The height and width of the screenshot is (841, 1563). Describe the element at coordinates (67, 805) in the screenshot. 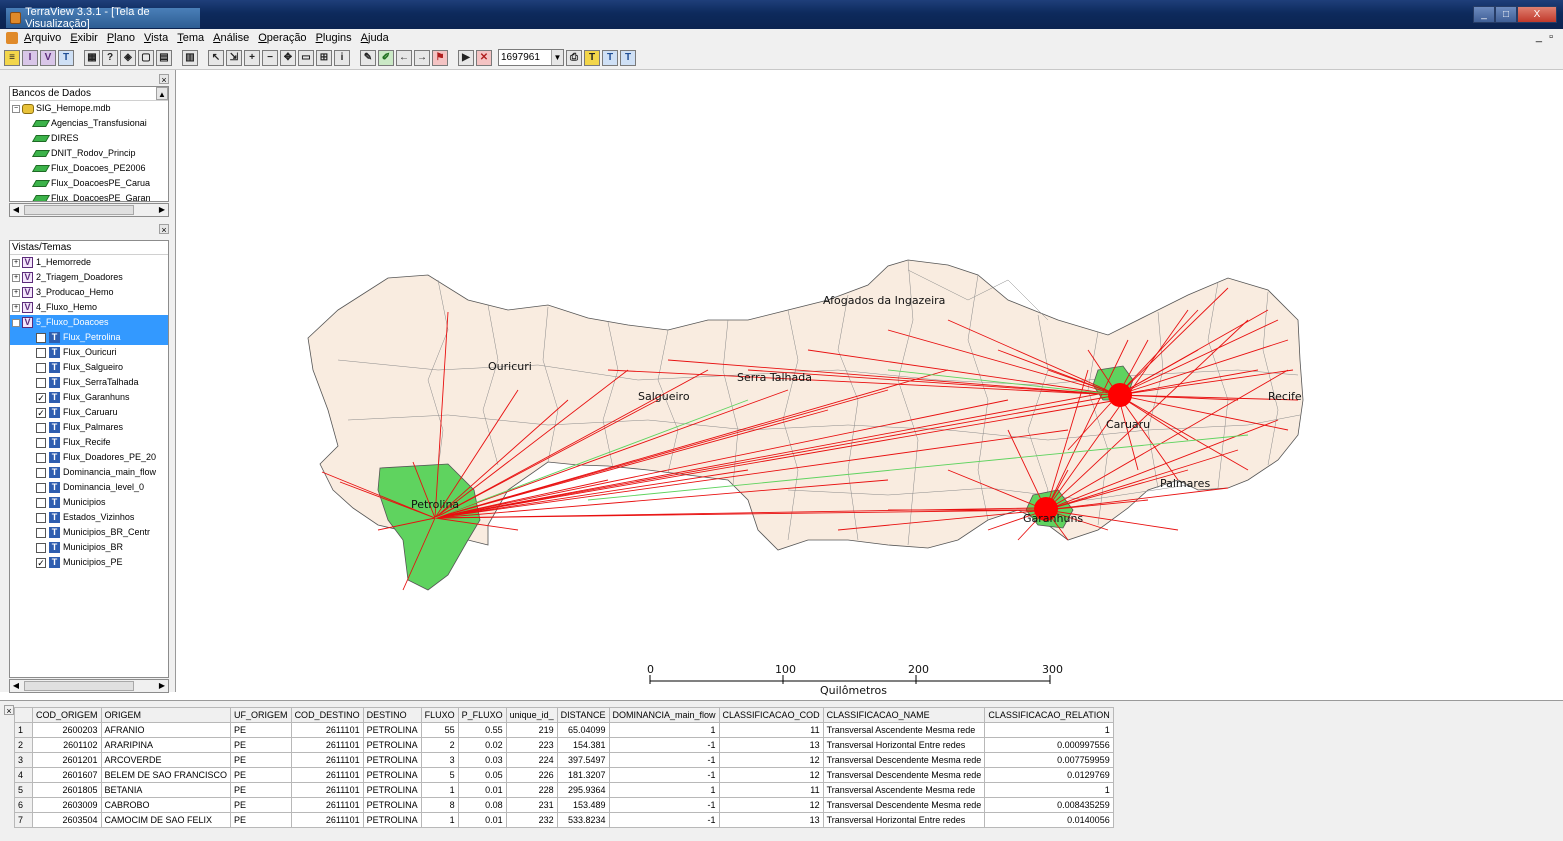

I see `table-cell: 2603009` at that location.